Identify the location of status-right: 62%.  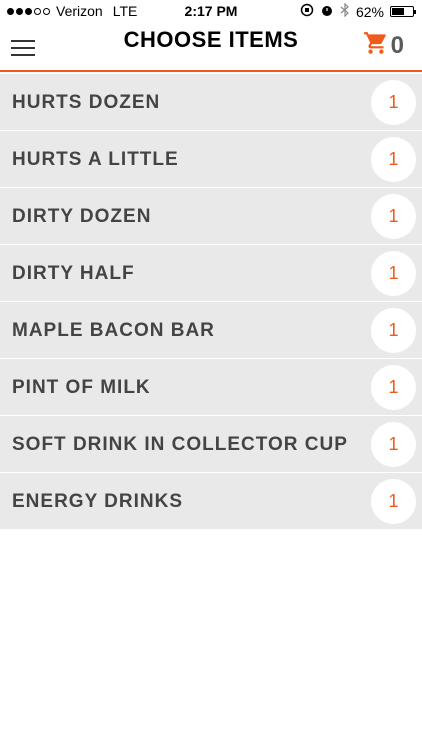
(358, 11).